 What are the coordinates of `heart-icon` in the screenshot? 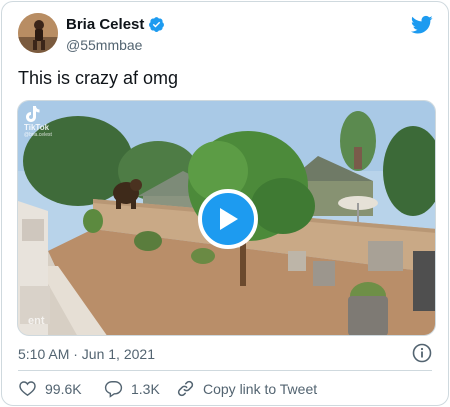 It's located at (27, 389).